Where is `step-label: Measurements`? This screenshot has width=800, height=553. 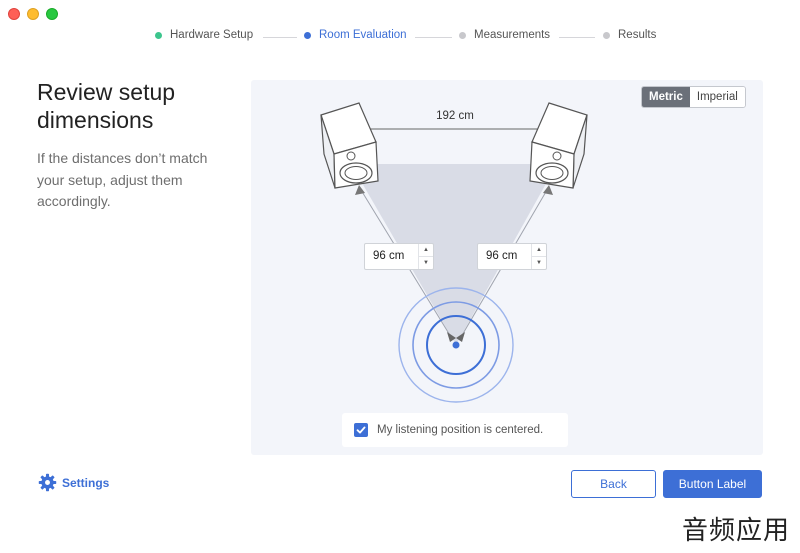
step-label: Measurements is located at coordinates (512, 35).